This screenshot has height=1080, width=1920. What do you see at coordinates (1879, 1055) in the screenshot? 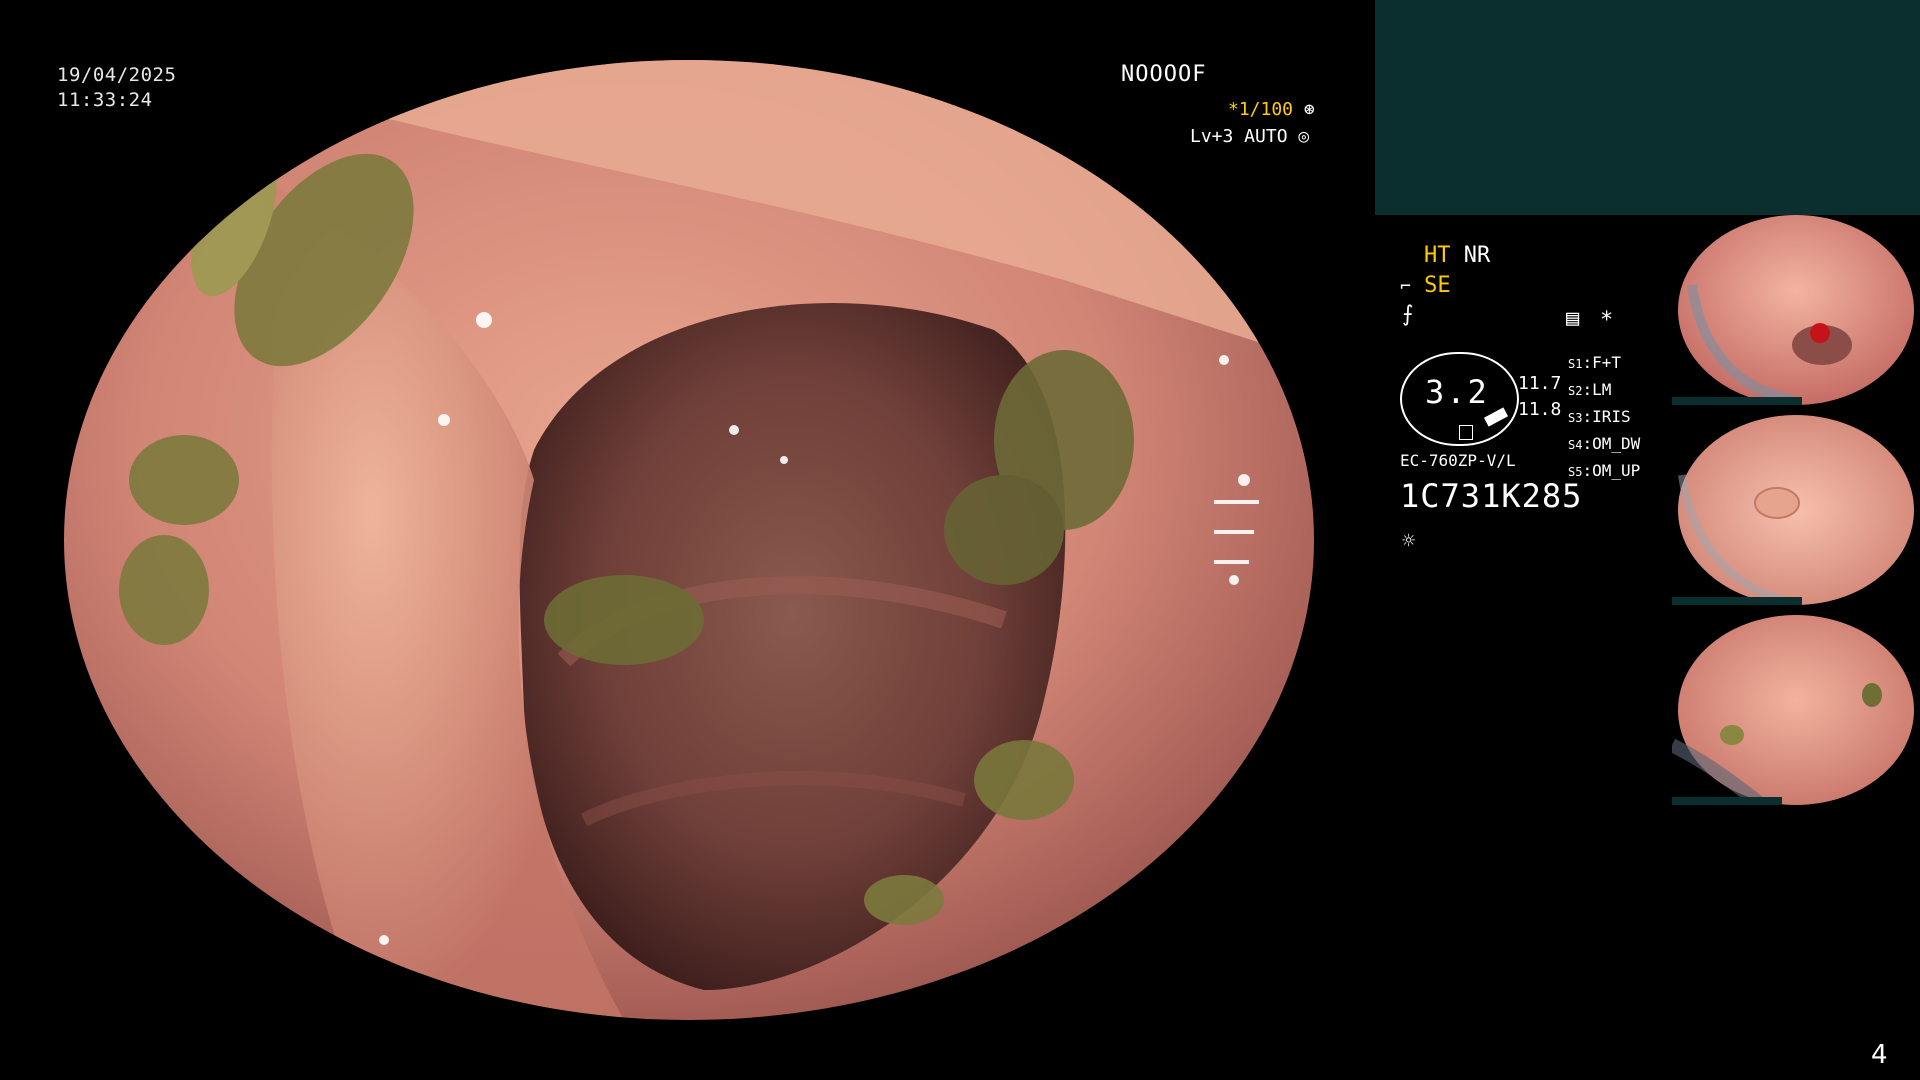
I see `page-number: 4` at bounding box center [1879, 1055].